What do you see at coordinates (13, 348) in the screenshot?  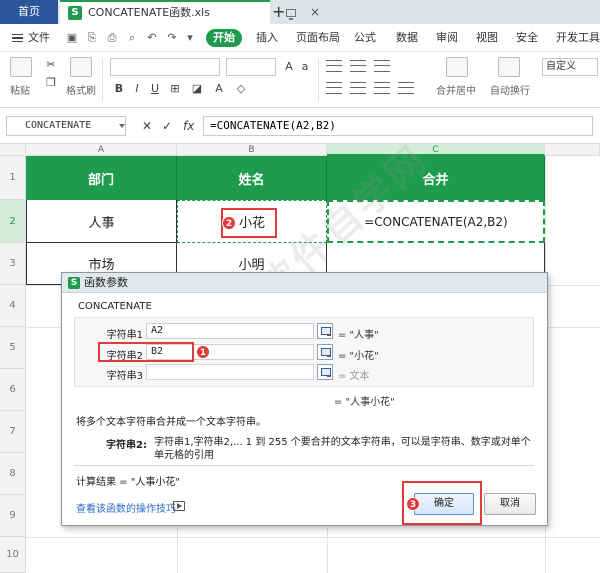 I see `row-header-5: 5` at bounding box center [13, 348].